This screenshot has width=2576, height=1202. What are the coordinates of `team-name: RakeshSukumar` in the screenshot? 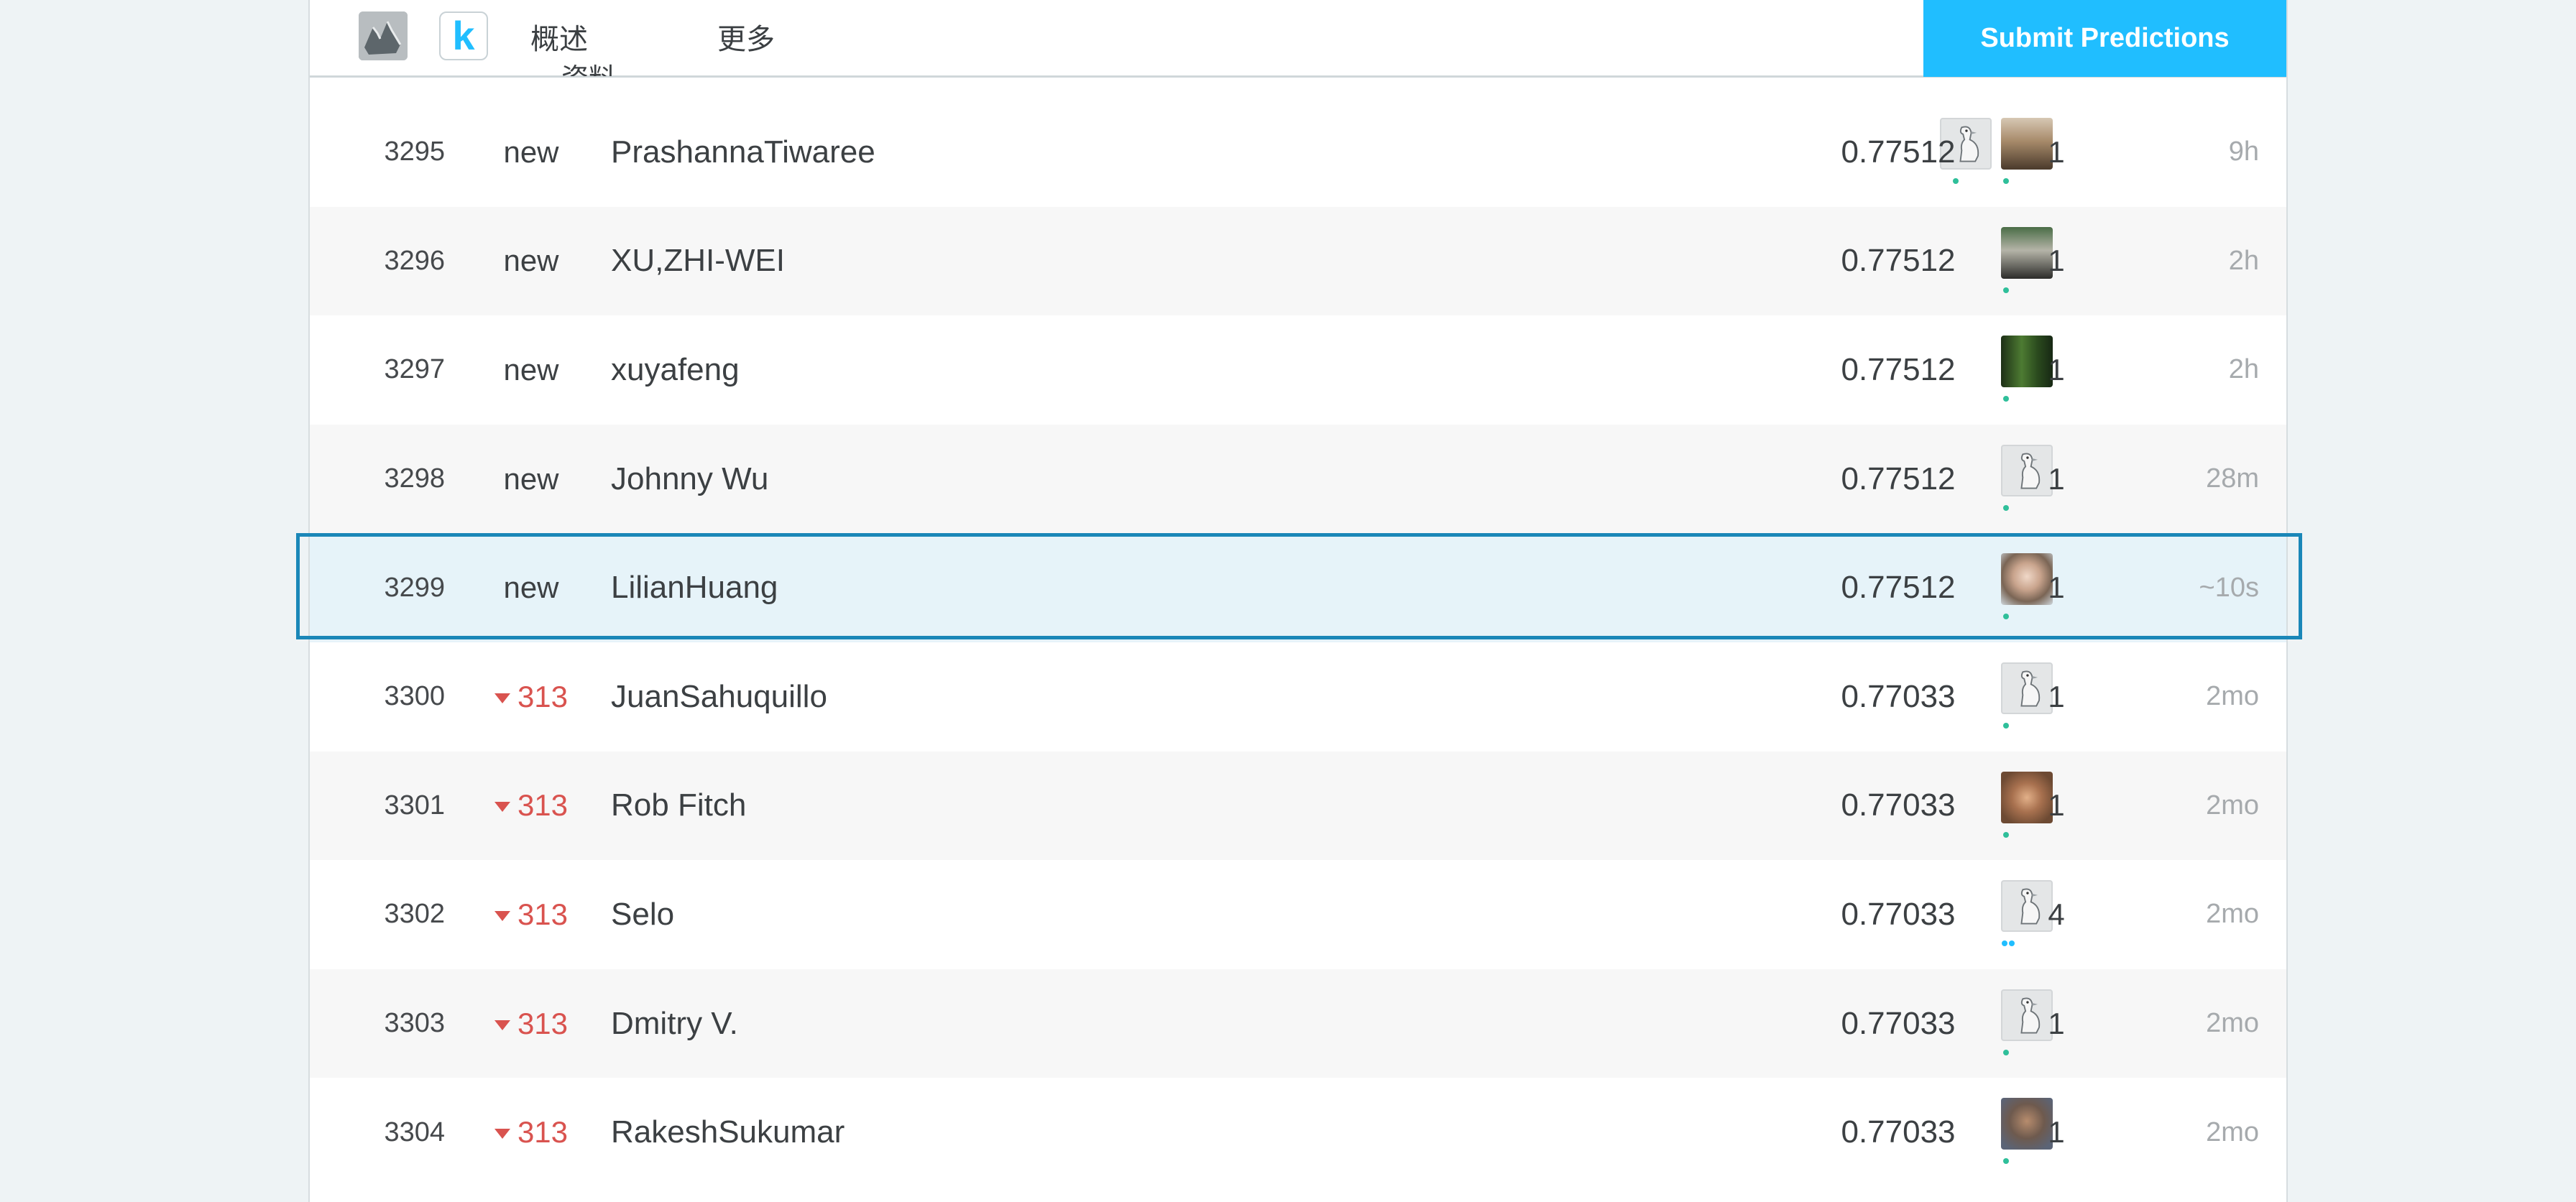 It's located at (1096, 1132).